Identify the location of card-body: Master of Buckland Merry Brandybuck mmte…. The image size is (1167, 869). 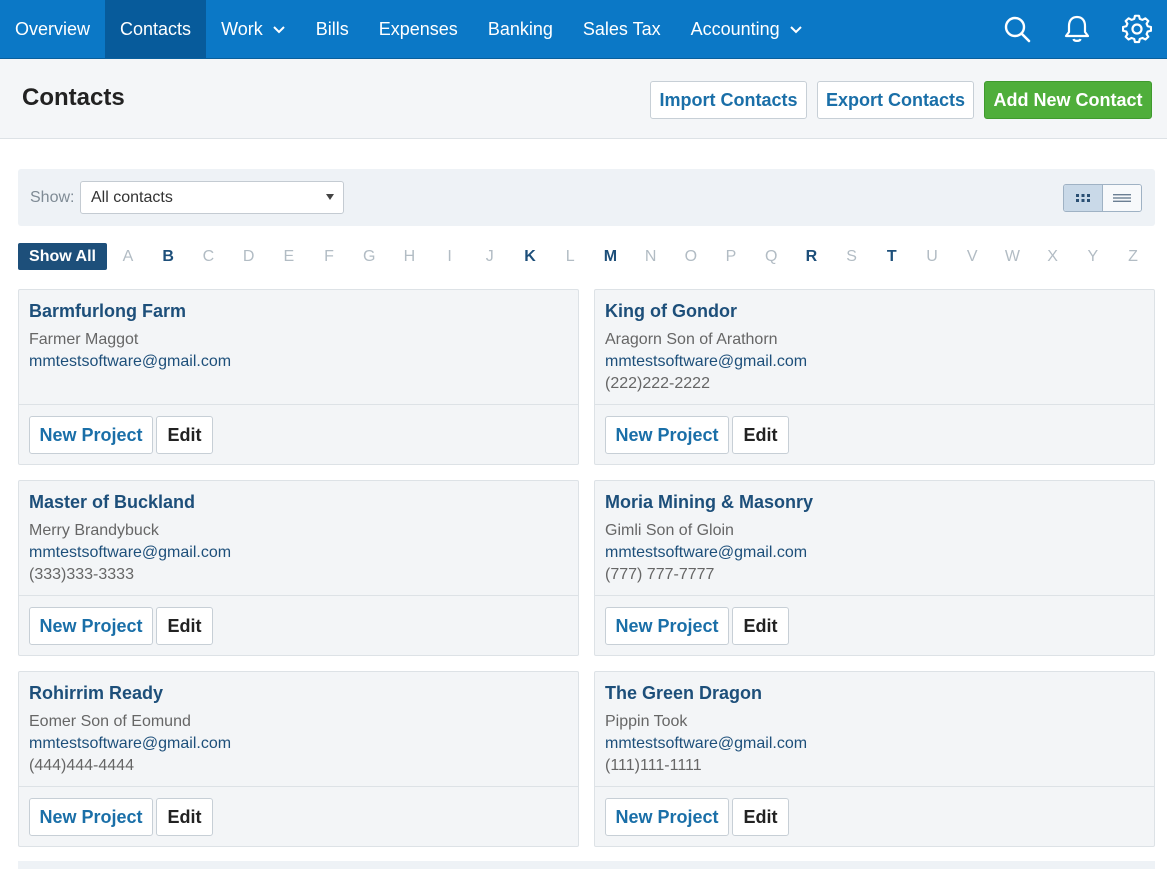
(298, 538).